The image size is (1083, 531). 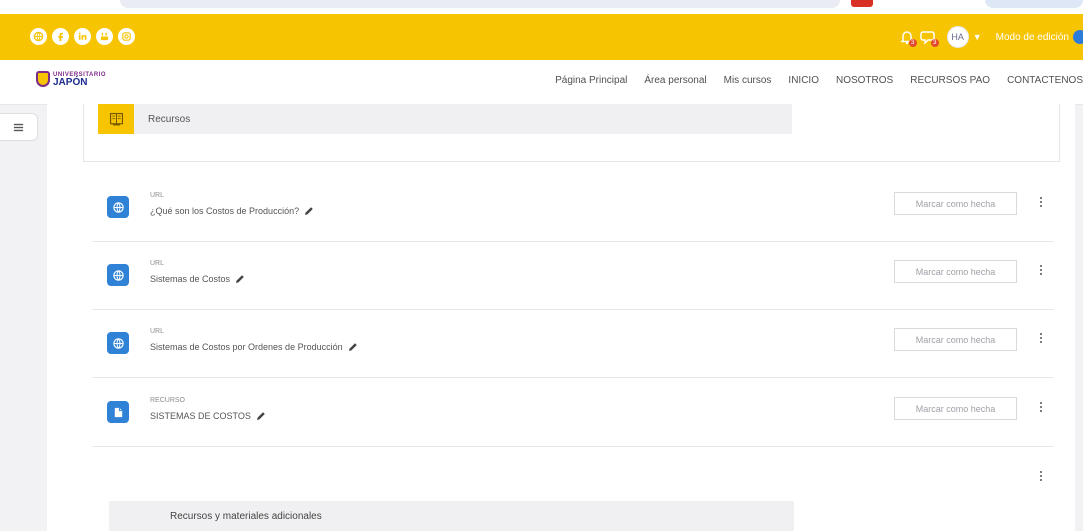 I want to click on nav-item-contactenos: CONTACTENOS, so click(x=1045, y=80).